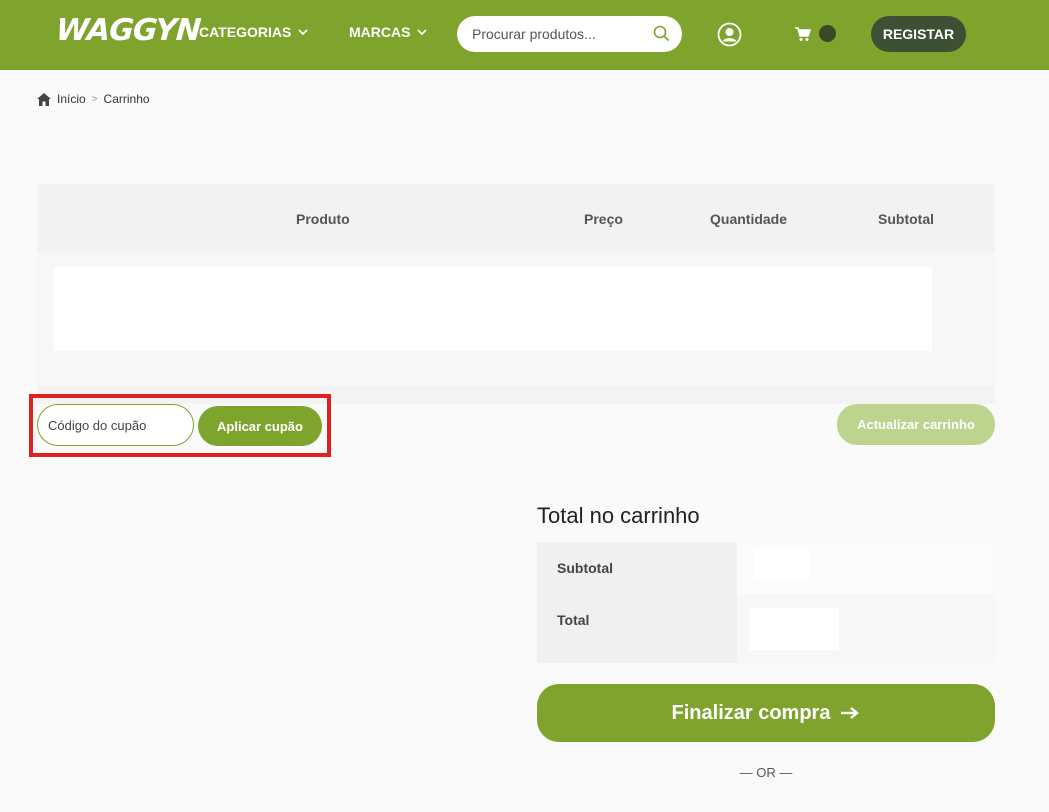 The height and width of the screenshot is (812, 1049). Describe the element at coordinates (245, 32) in the screenshot. I see `nav-categorias-label: CATEGORIAS` at that location.